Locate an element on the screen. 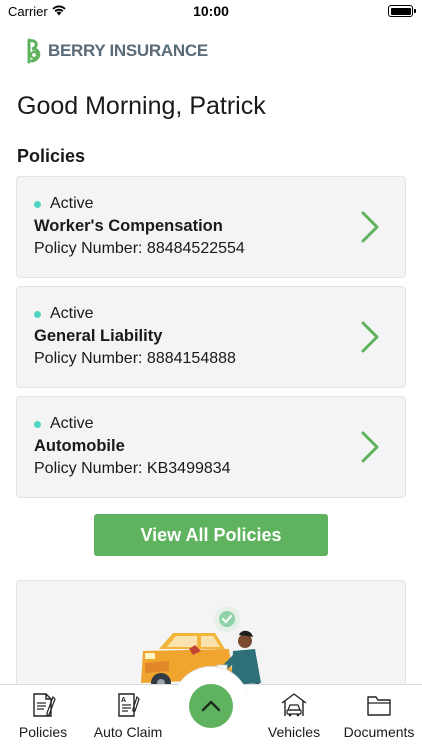  policy-document-icon is located at coordinates (44, 705).